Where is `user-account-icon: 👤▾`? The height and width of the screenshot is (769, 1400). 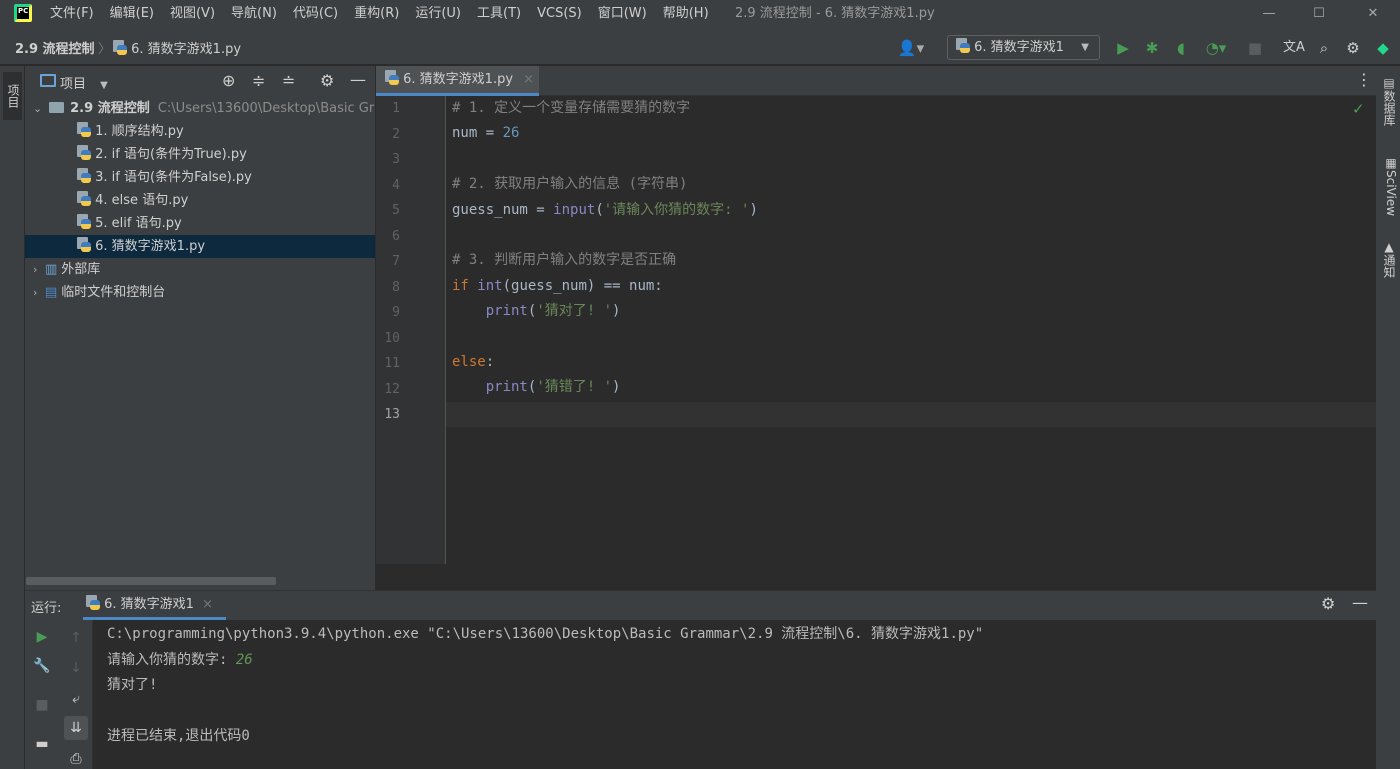 user-account-icon: 👤▾ is located at coordinates (911, 48).